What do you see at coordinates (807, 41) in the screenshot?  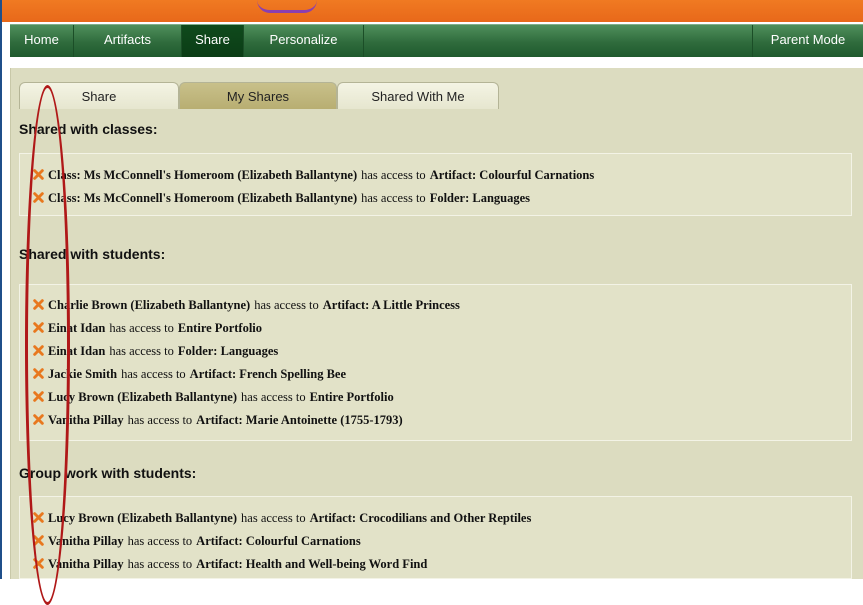 I see `nav-parent-mode: Parent Mode` at bounding box center [807, 41].